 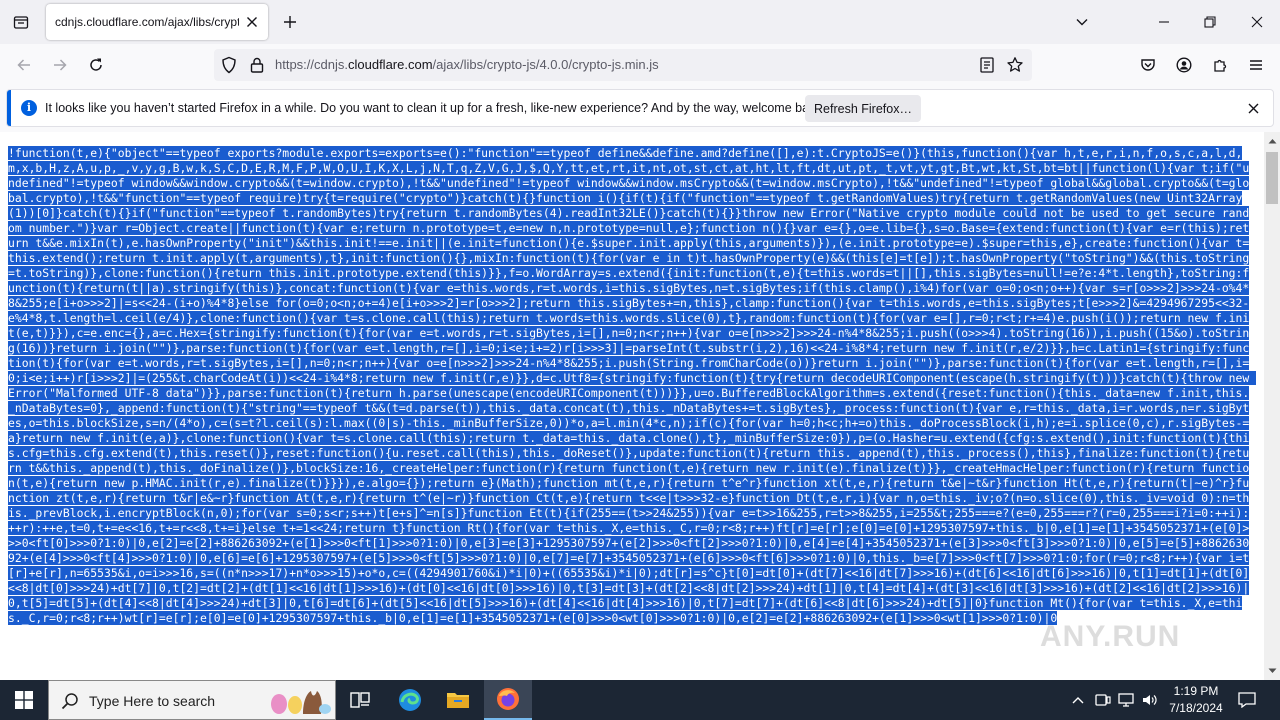 I want to click on tray-network-button, so click(x=1126, y=700).